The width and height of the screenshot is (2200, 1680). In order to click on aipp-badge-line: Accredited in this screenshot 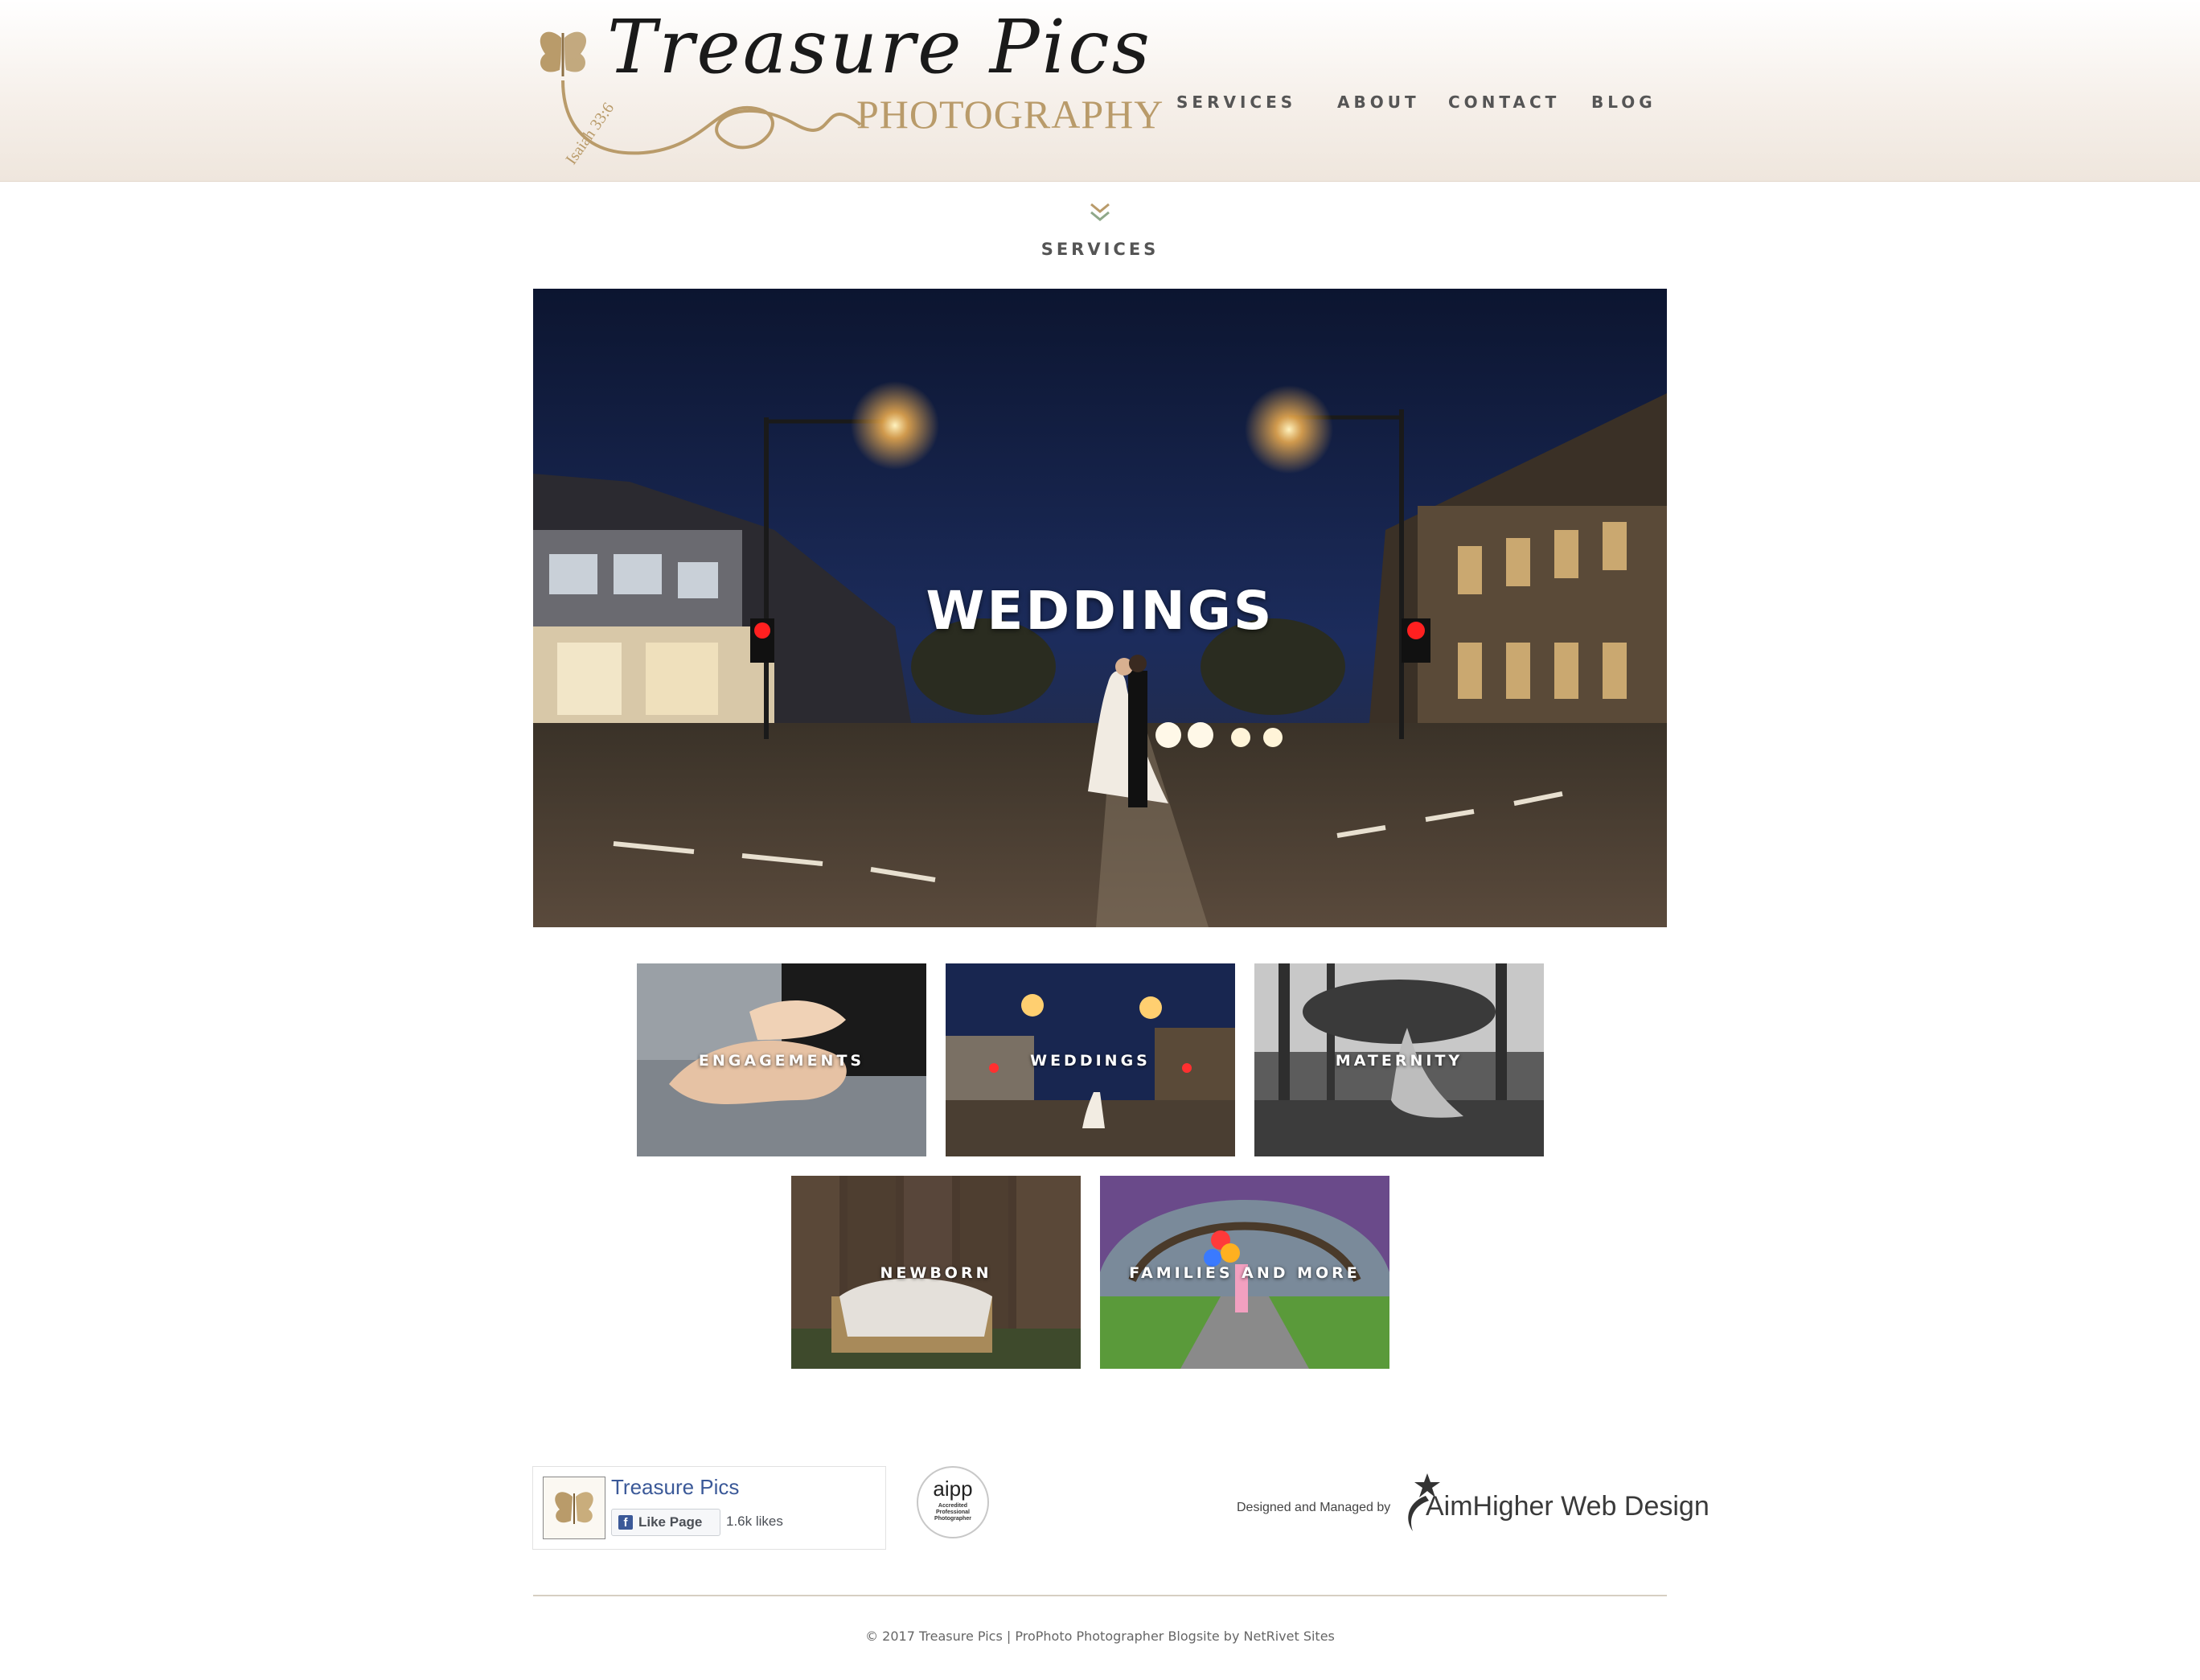, I will do `click(952, 1506)`.